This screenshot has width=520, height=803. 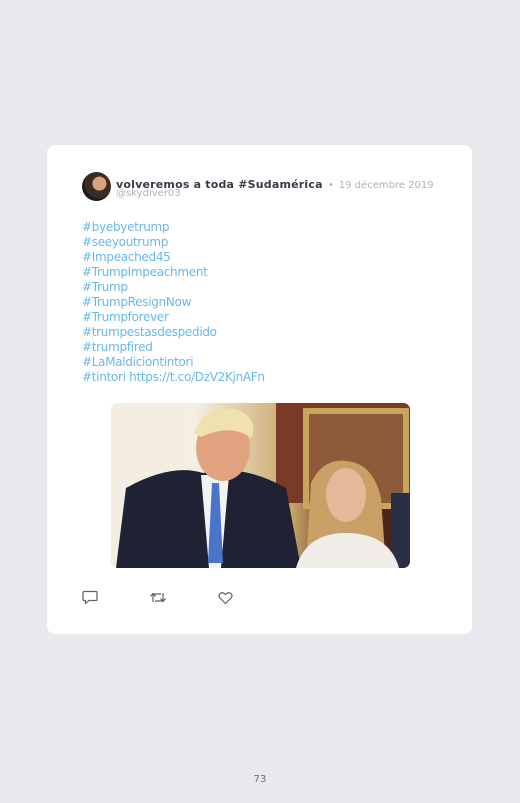 What do you see at coordinates (386, 185) in the screenshot?
I see `tweet-date: 19 décembre 2019` at bounding box center [386, 185].